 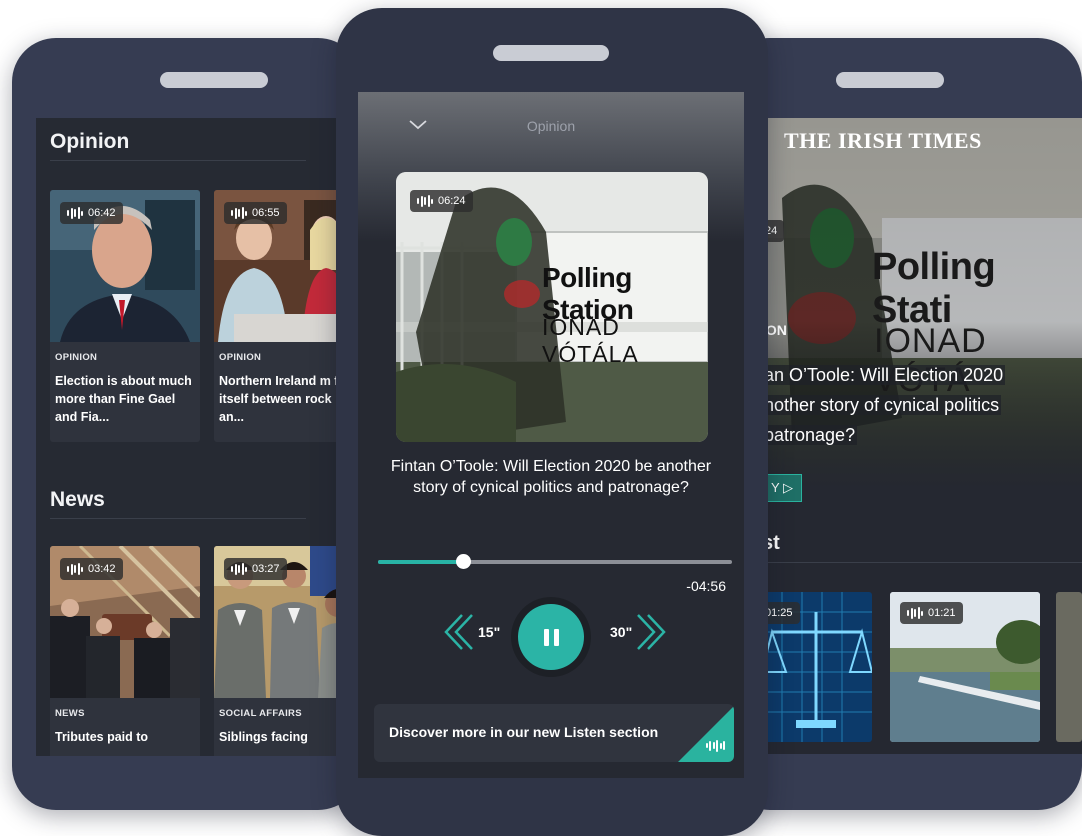 I want to click on duration-text: 01:21, so click(x=942, y=613).